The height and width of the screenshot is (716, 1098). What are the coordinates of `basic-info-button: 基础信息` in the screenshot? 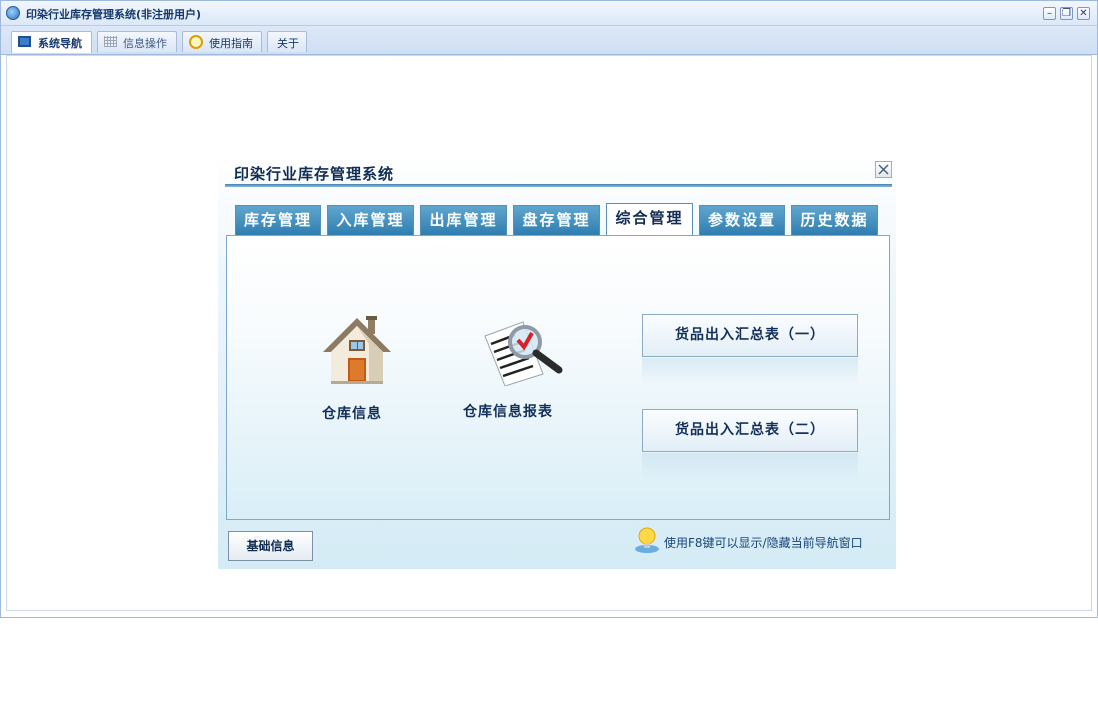 It's located at (270, 546).